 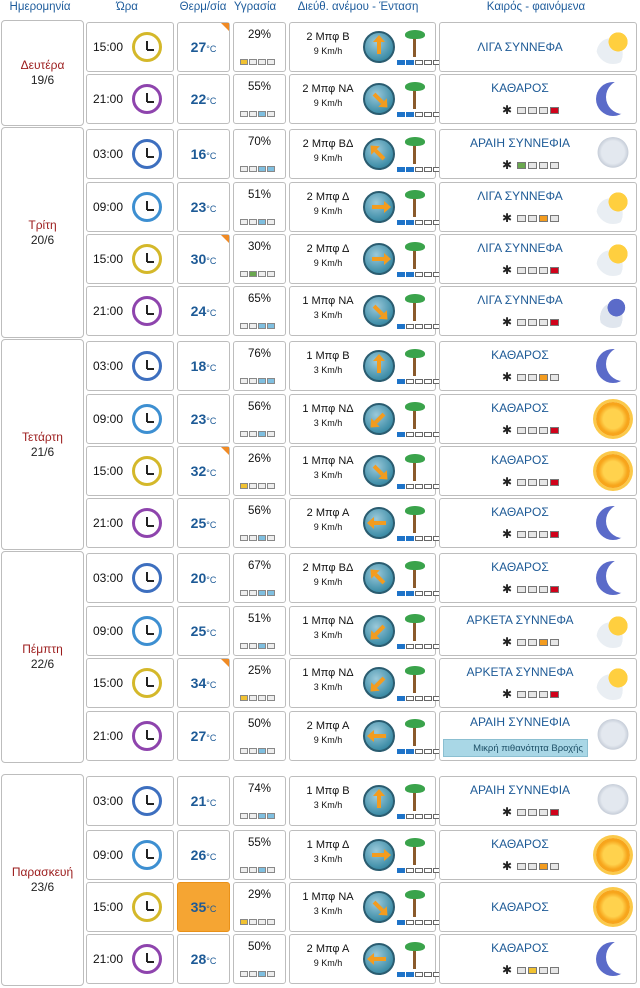 I want to click on mosquito-indicator: ✱, so click(x=531, y=218).